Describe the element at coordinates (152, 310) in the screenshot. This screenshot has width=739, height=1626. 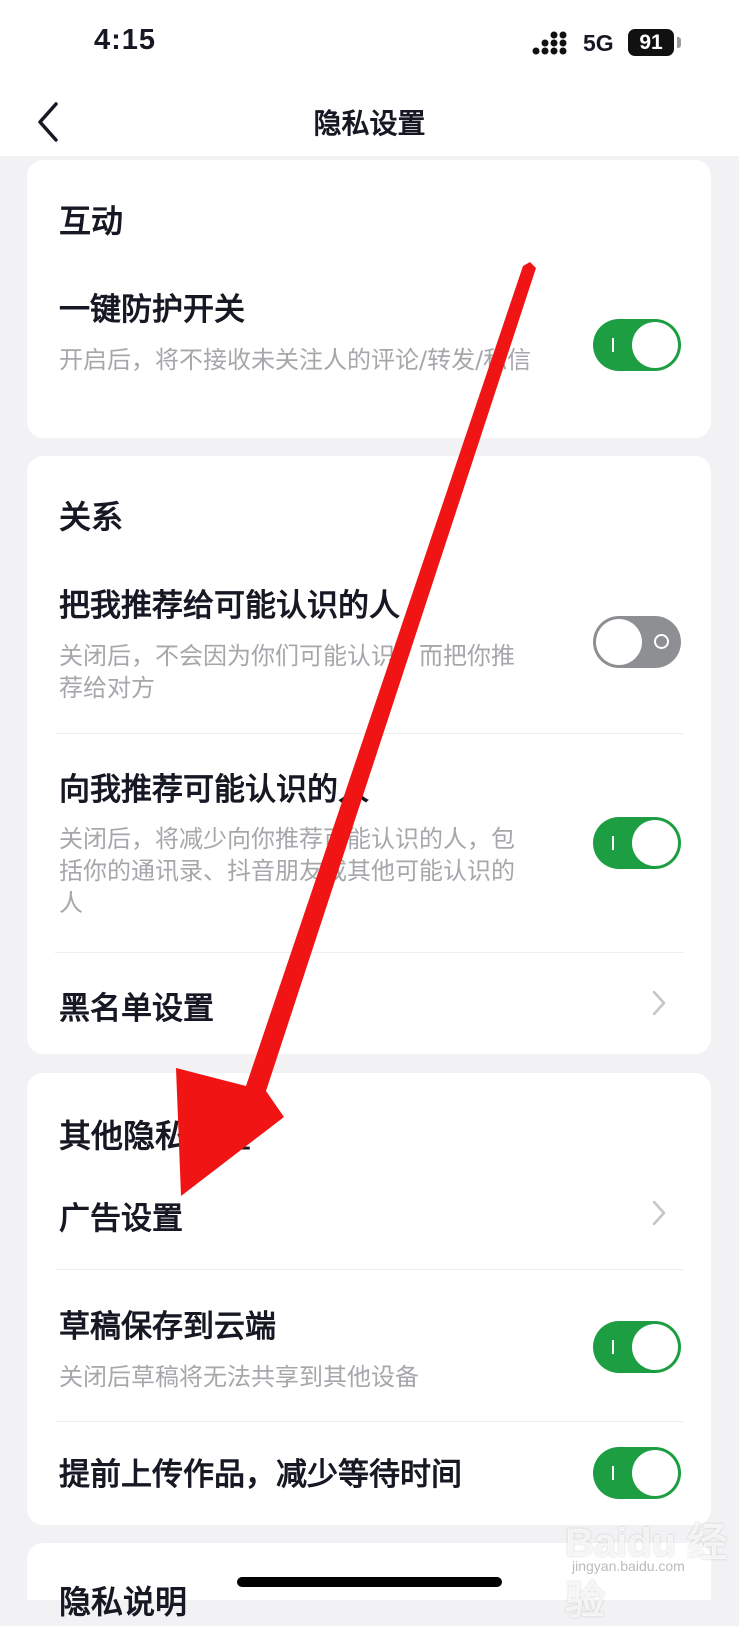
I see `one-key-protection-title: 一键防护开关` at that location.